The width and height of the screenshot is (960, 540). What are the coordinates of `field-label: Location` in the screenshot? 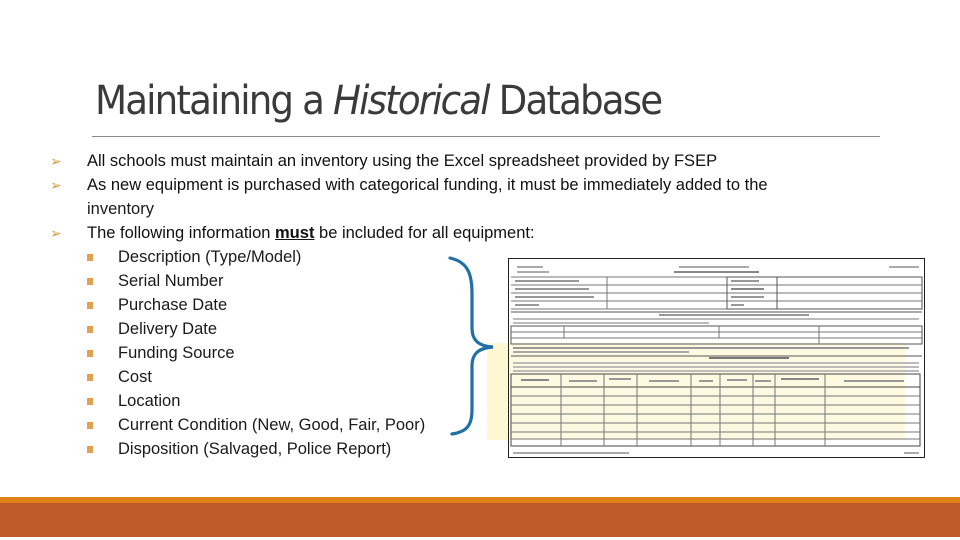 It's located at (149, 401).